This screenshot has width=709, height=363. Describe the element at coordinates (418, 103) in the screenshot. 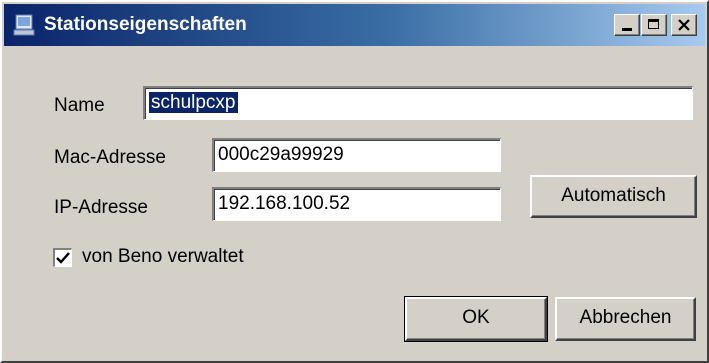

I see `name-field: schulpcxp` at that location.